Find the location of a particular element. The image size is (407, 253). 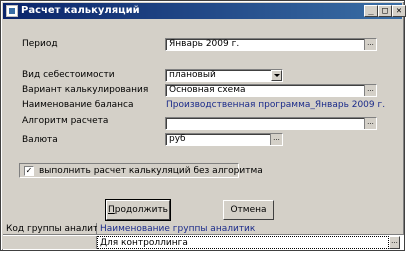

minimize-button: _ is located at coordinates (371, 11).